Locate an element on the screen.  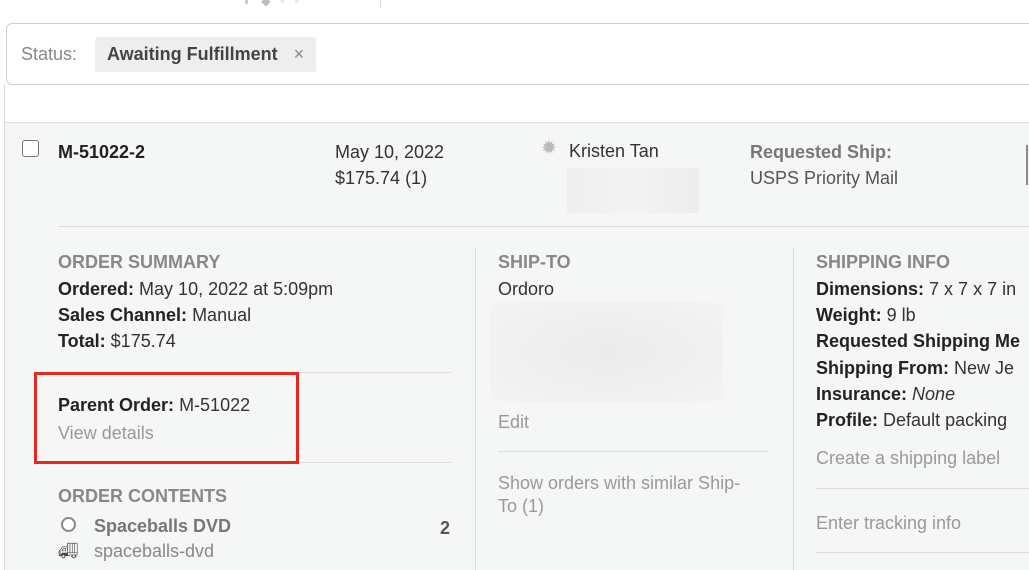
row-divider is located at coordinates (543, 226).